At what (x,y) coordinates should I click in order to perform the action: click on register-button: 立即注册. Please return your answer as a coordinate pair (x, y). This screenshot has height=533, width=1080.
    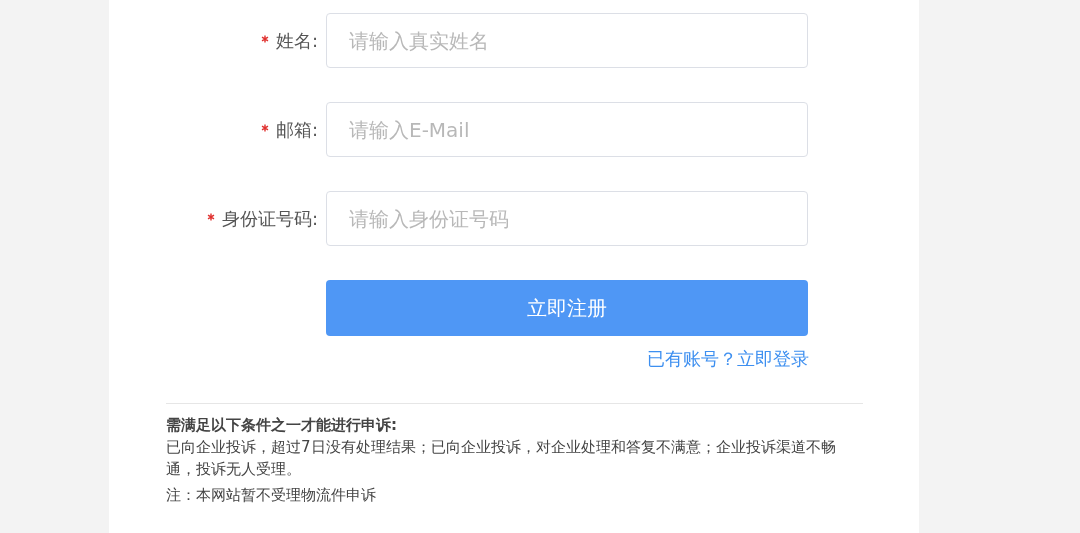
    Looking at the image, I should click on (567, 308).